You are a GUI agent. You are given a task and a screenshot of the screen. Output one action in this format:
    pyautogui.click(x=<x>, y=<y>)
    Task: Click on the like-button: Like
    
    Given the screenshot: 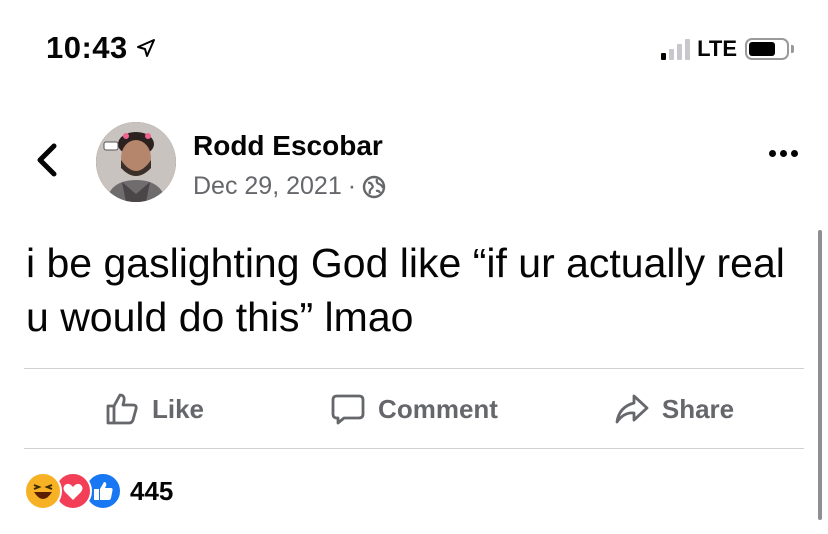 What is the action you would take?
    pyautogui.click(x=154, y=409)
    